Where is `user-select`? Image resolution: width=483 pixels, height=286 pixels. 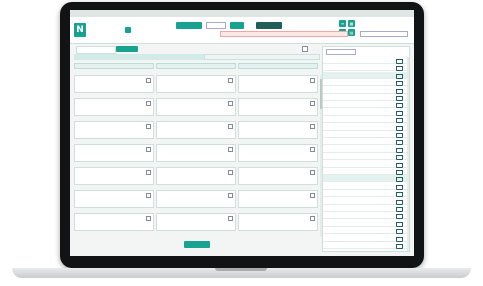 user-select is located at coordinates (384, 34).